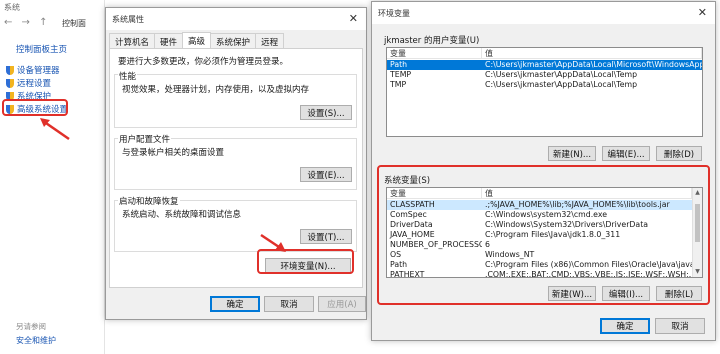  Describe the element at coordinates (236, 19) in the screenshot. I see `dialog-titlebar: 系统属性 ✕` at that location.